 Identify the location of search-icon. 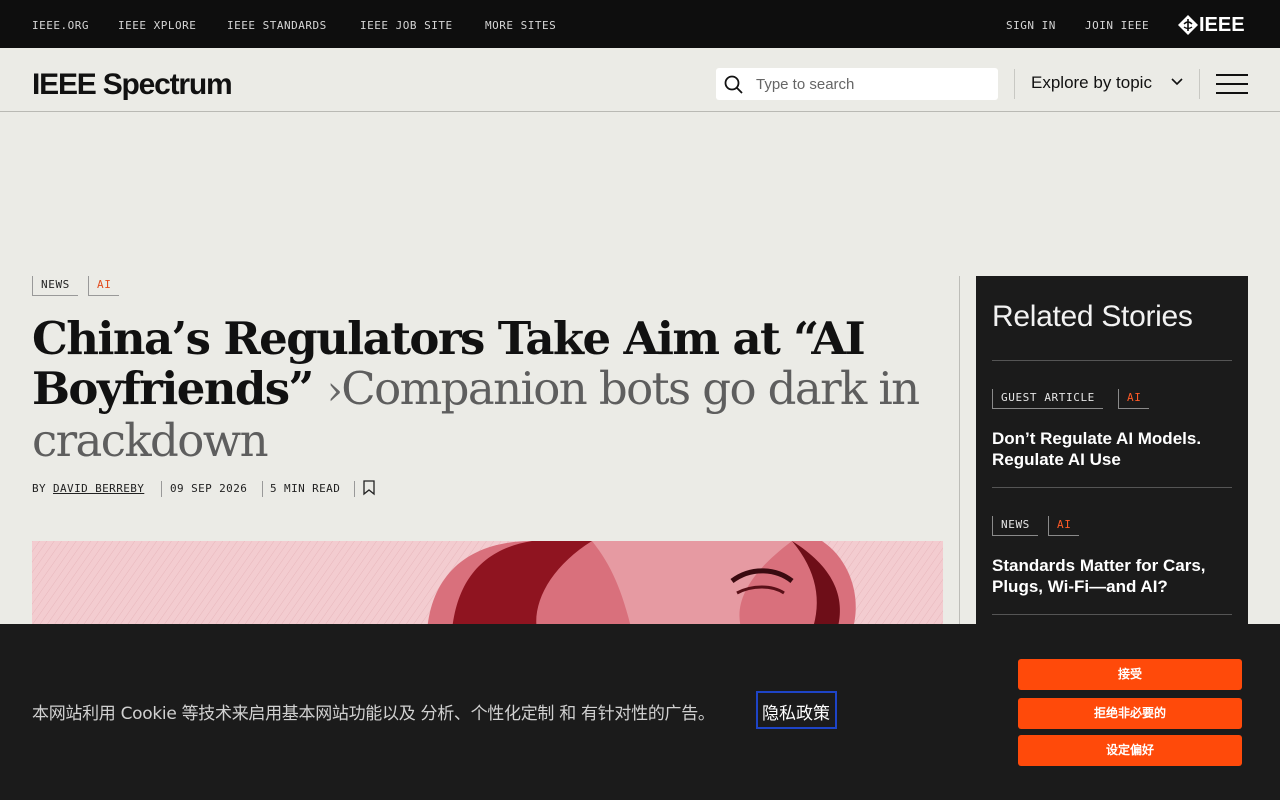
(733, 84).